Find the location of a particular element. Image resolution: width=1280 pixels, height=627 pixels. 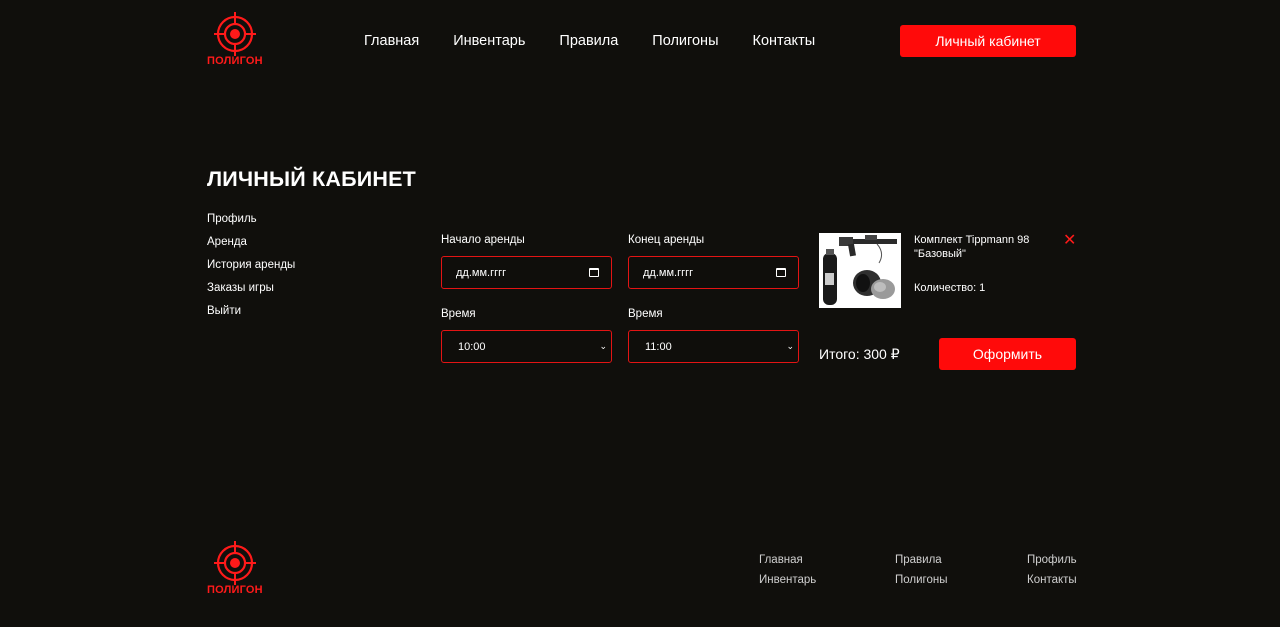

cart-total: Итого: 300 ₽ is located at coordinates (859, 354).